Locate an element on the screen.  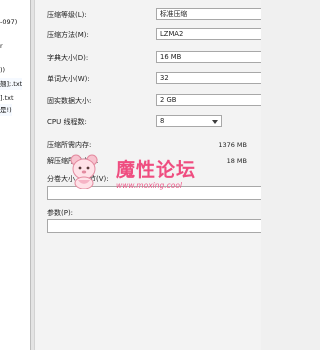
file-list-item: 是!) is located at coordinates (6, 110).